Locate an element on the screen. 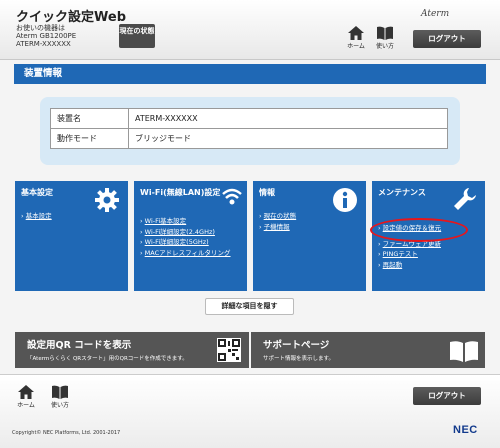 The height and width of the screenshot is (448, 500). current-status-button: 現在の状態 is located at coordinates (137, 36).